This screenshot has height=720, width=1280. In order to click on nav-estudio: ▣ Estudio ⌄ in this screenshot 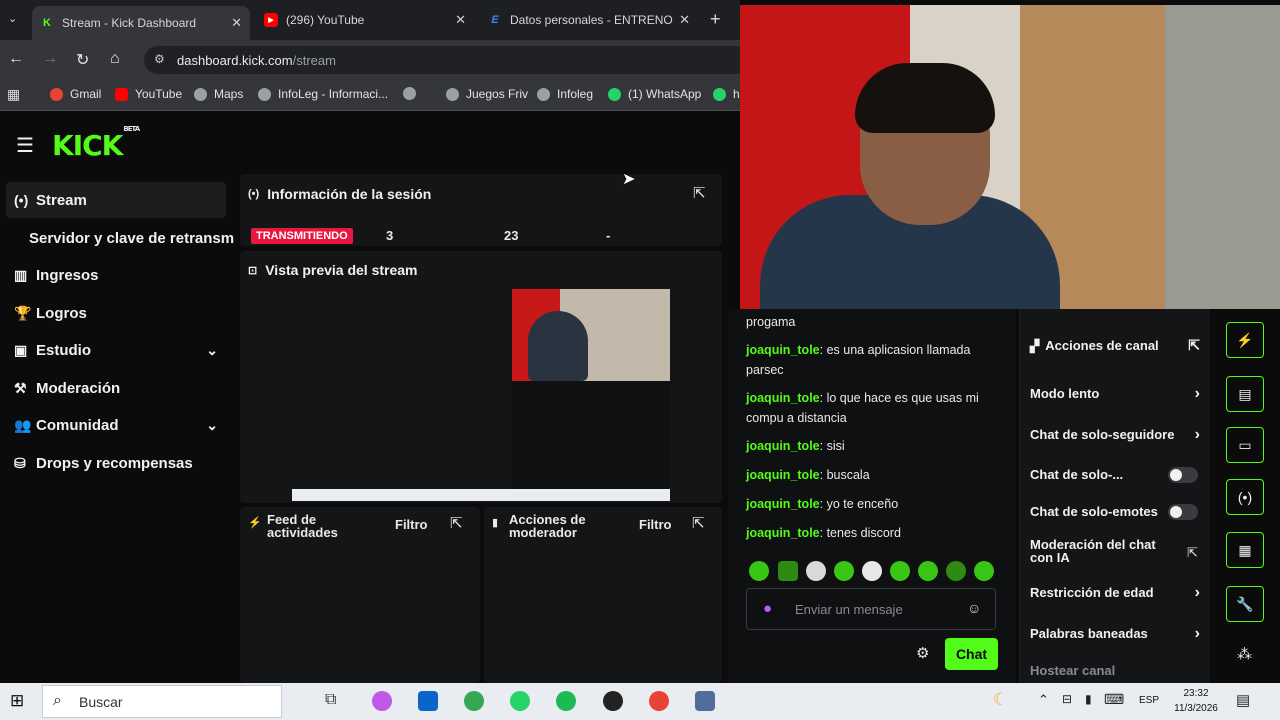, I will do `click(116, 350)`.